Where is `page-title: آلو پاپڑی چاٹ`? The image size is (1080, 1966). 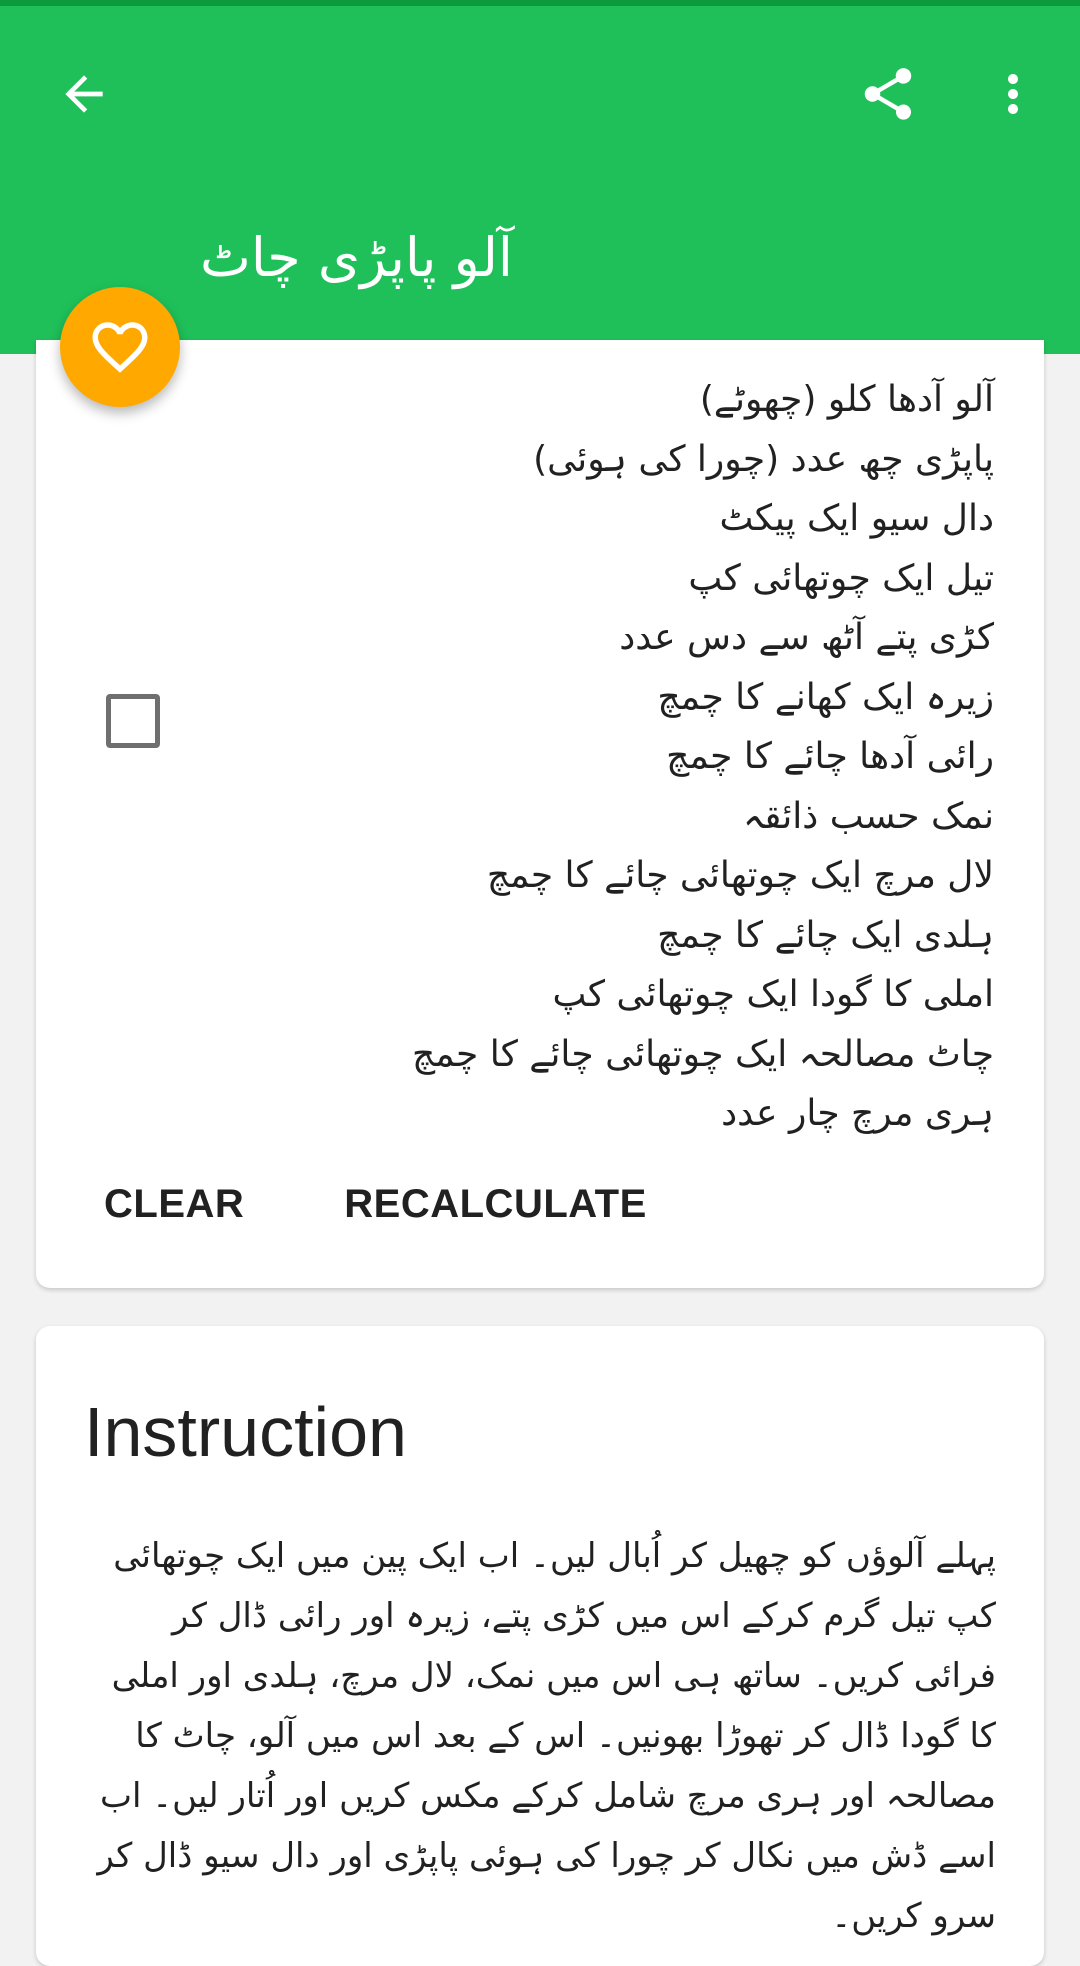 page-title: آلو پاپڑی چاٹ is located at coordinates (356, 257).